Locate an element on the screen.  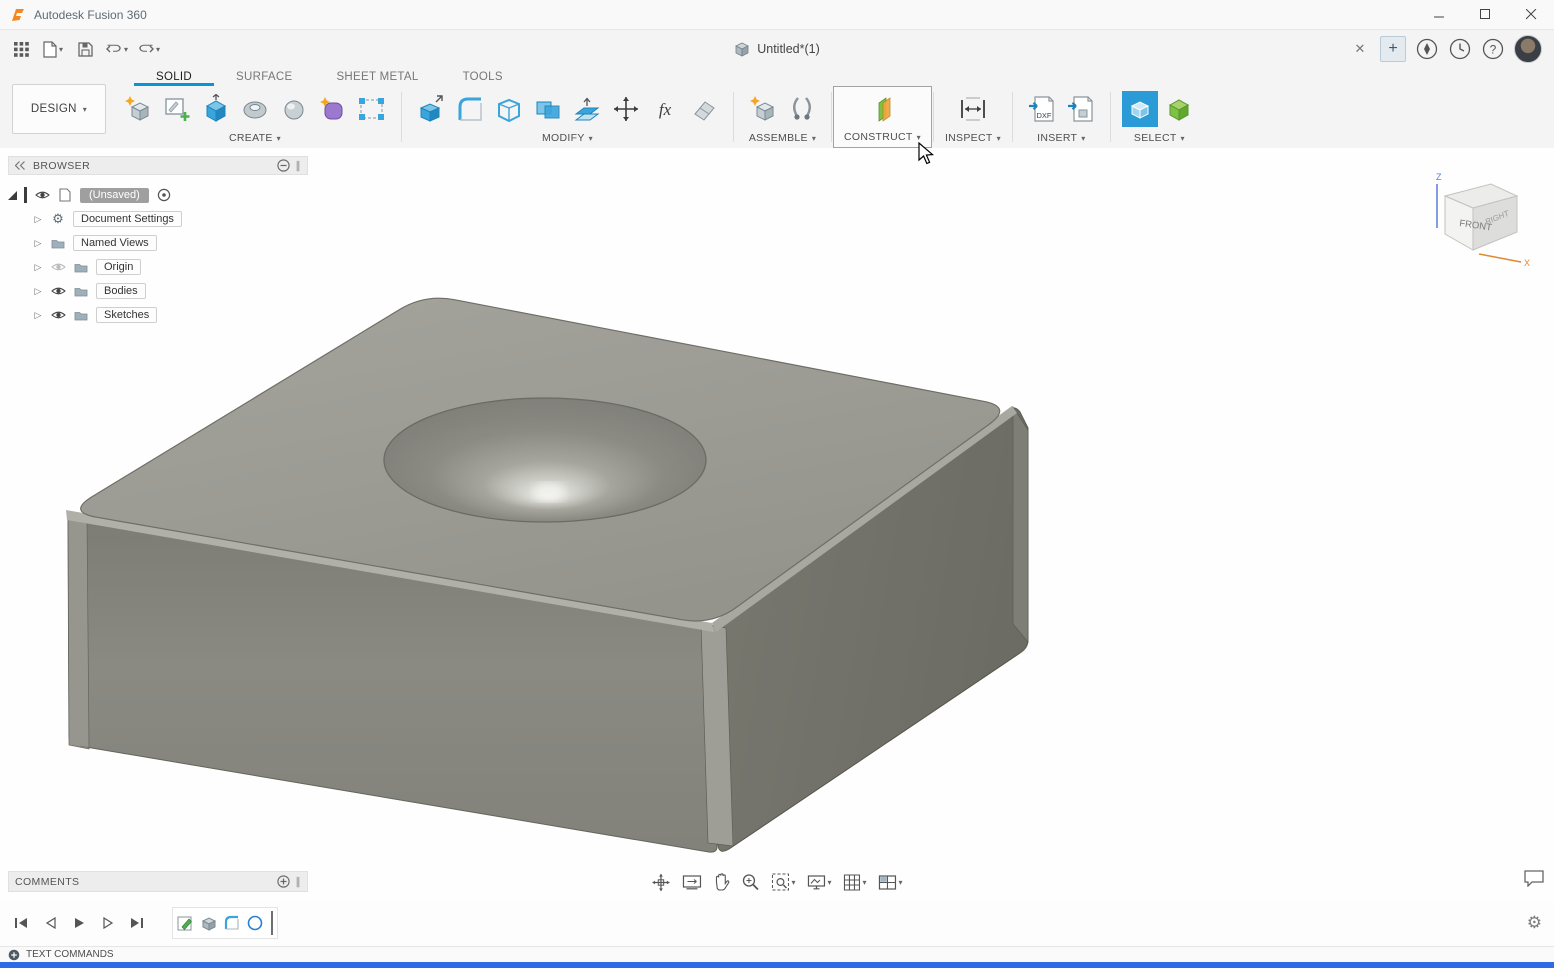
extensions-button is located at coordinates (1427, 49).